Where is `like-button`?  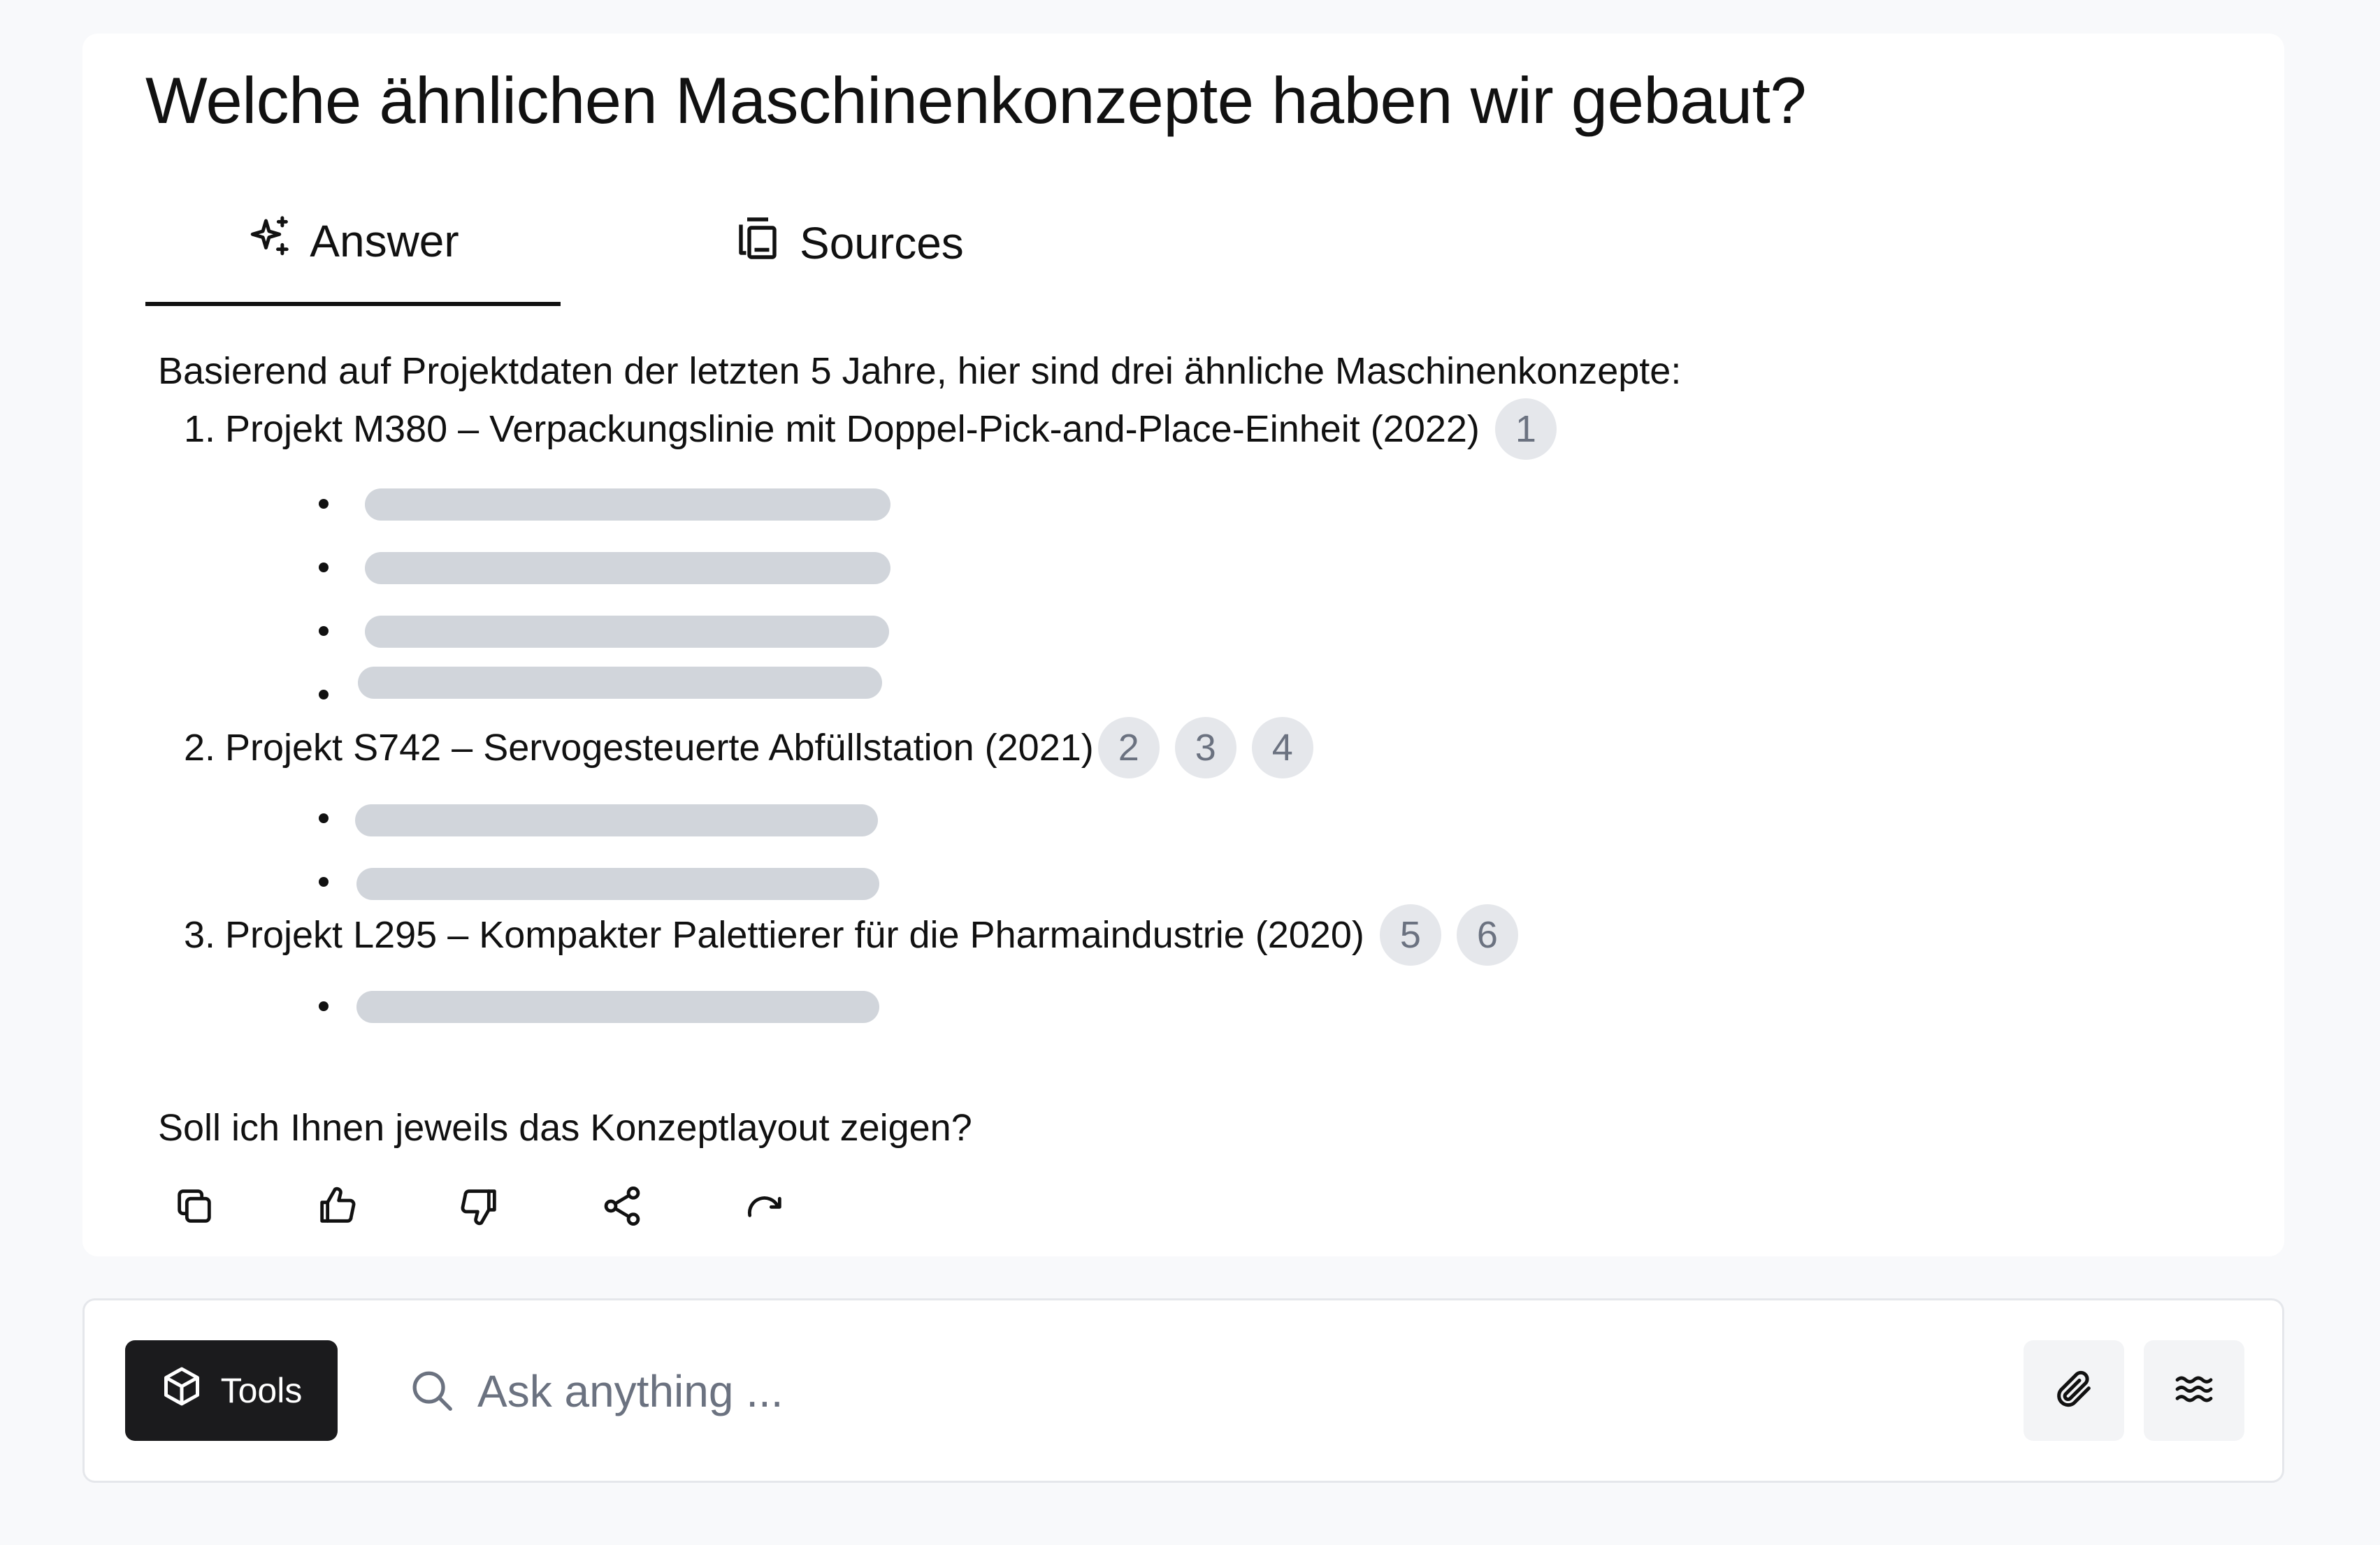
like-button is located at coordinates (337, 1207).